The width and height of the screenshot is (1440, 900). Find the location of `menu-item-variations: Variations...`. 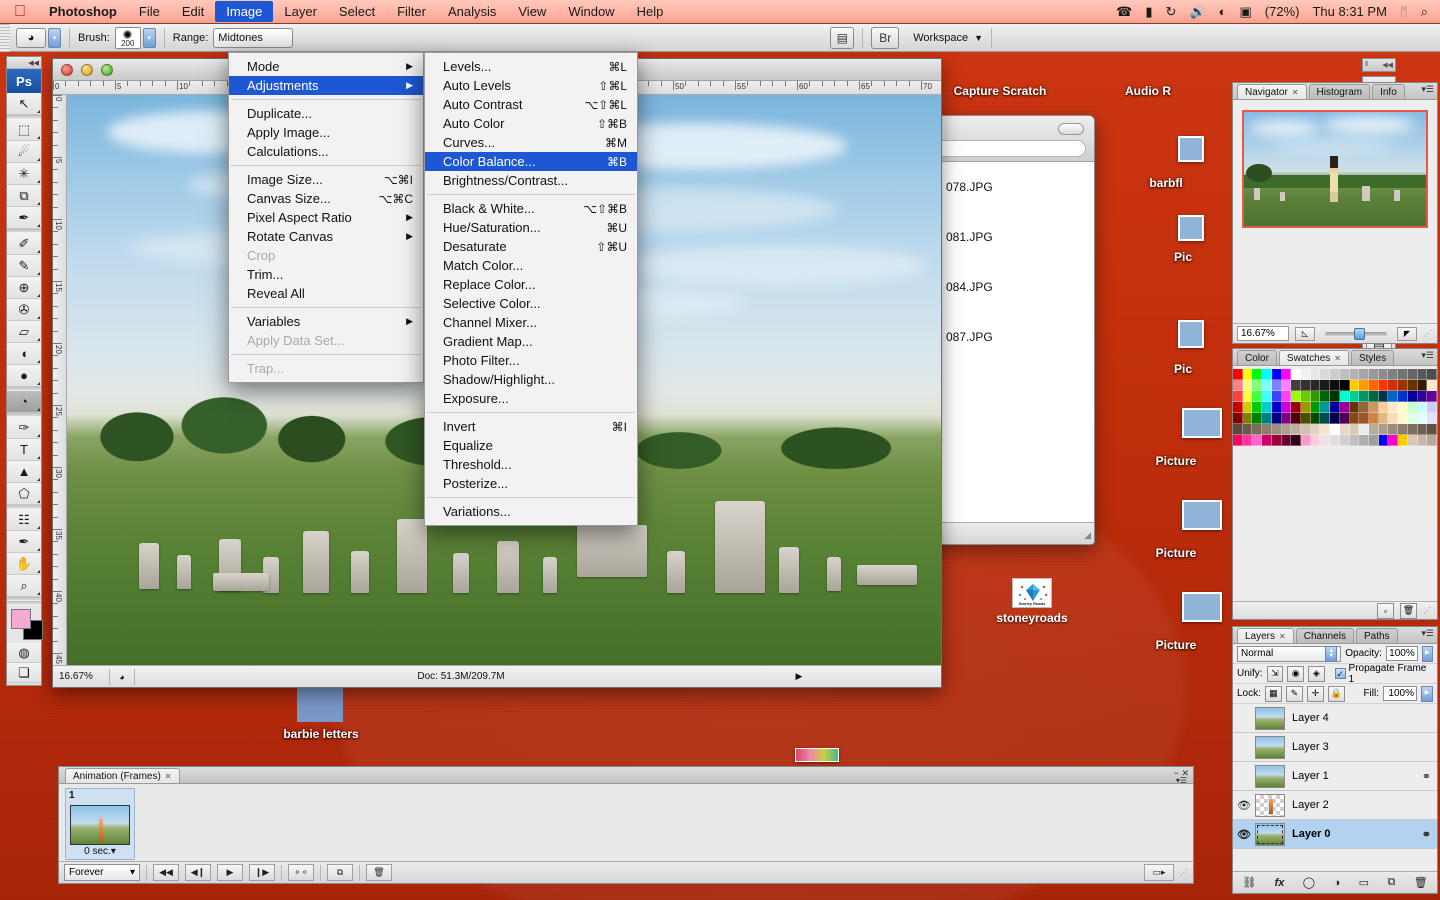

menu-item-variations: Variations... is located at coordinates (531, 511).